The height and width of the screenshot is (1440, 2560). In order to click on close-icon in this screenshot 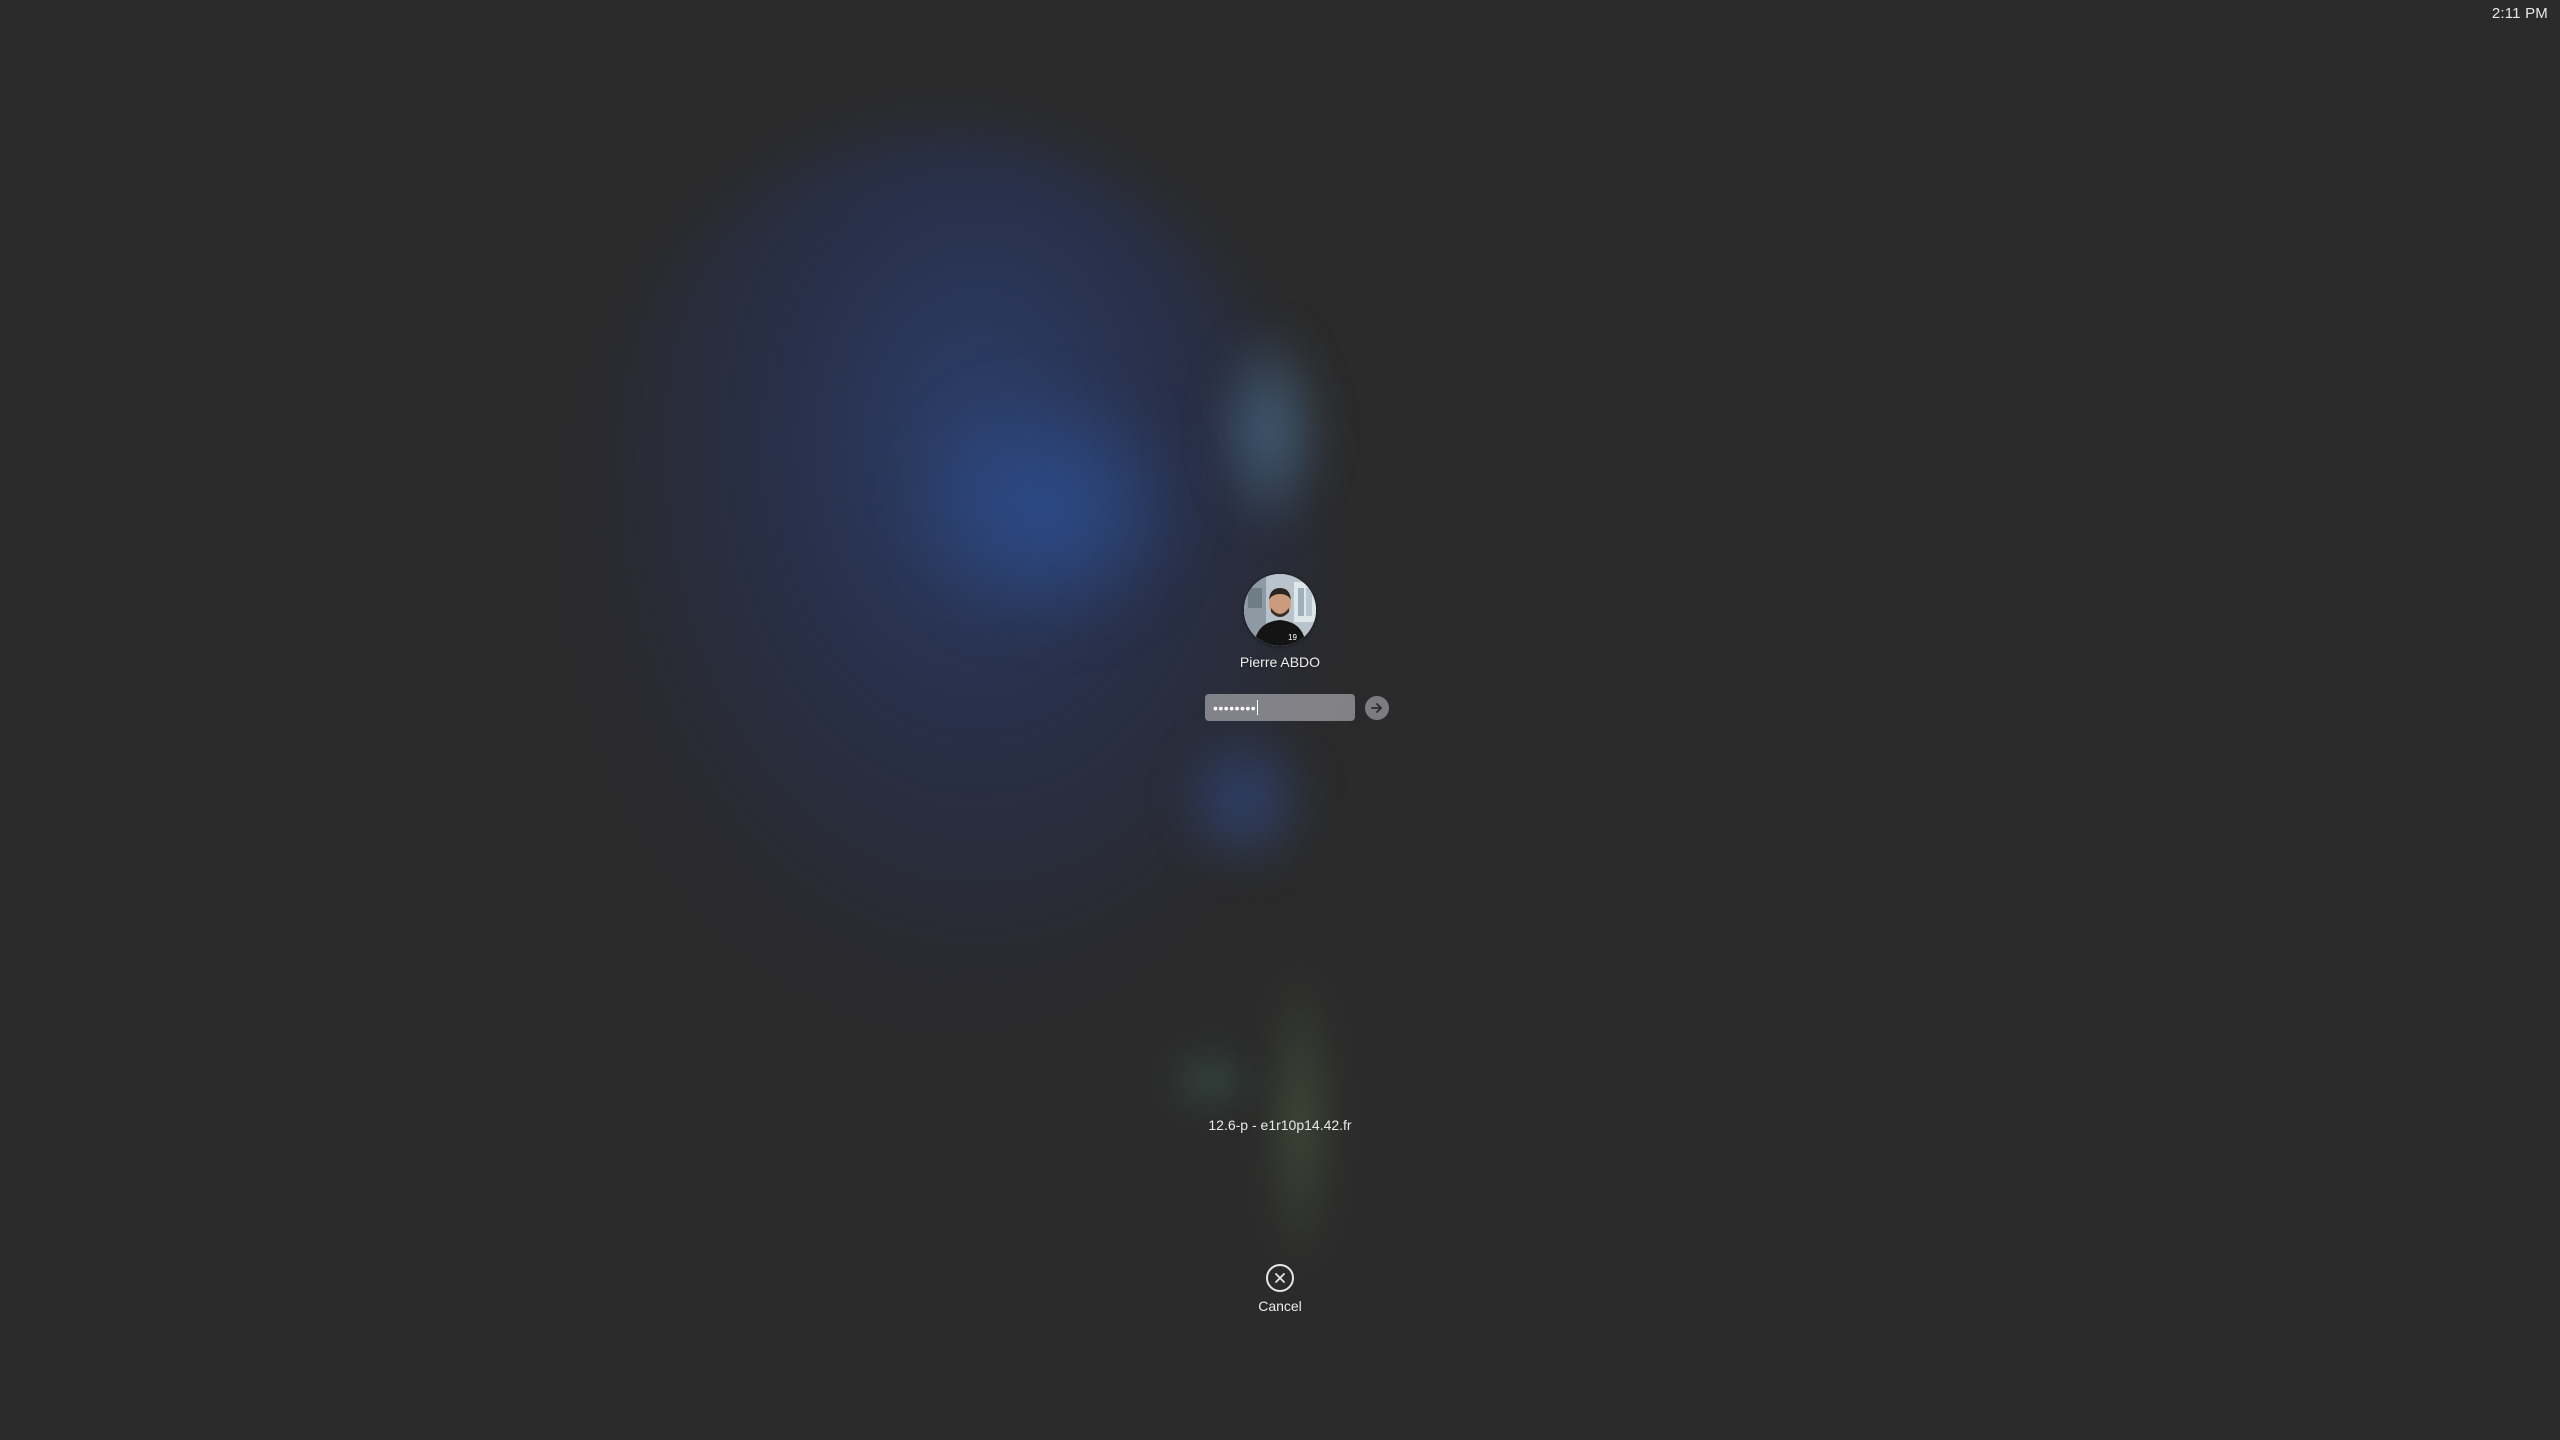, I will do `click(1280, 1278)`.